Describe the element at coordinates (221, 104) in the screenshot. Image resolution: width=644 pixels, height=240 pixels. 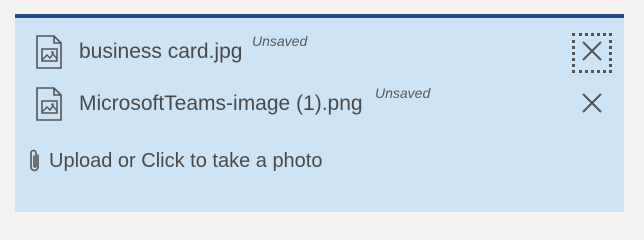
I see `attachment-file-name: MicrosoftTeams-image (1).png` at that location.